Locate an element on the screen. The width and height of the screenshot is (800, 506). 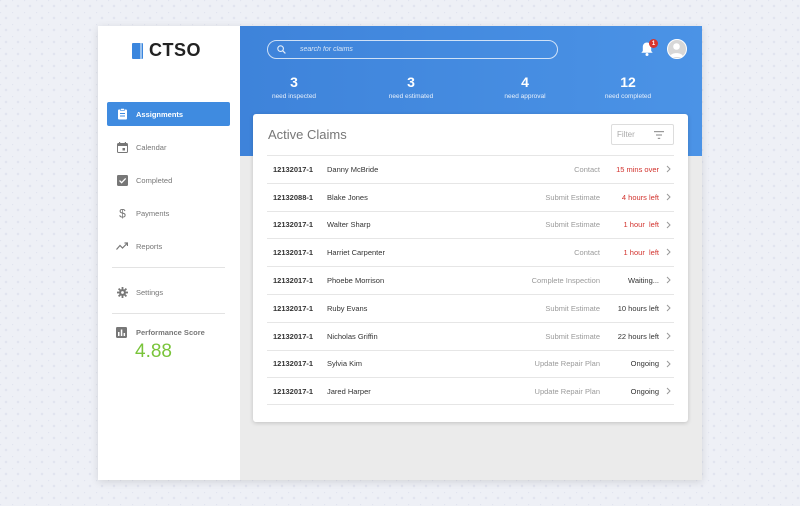
claim-id: 12132088-1 is located at coordinates (293, 197).